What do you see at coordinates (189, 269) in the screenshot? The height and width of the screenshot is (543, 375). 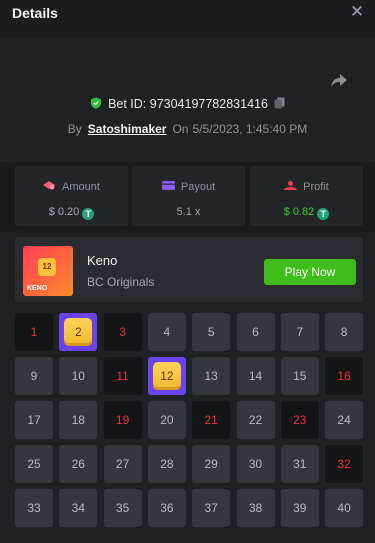 I see `game-card: 12 KENO Keno BC Originals Play Now` at bounding box center [189, 269].